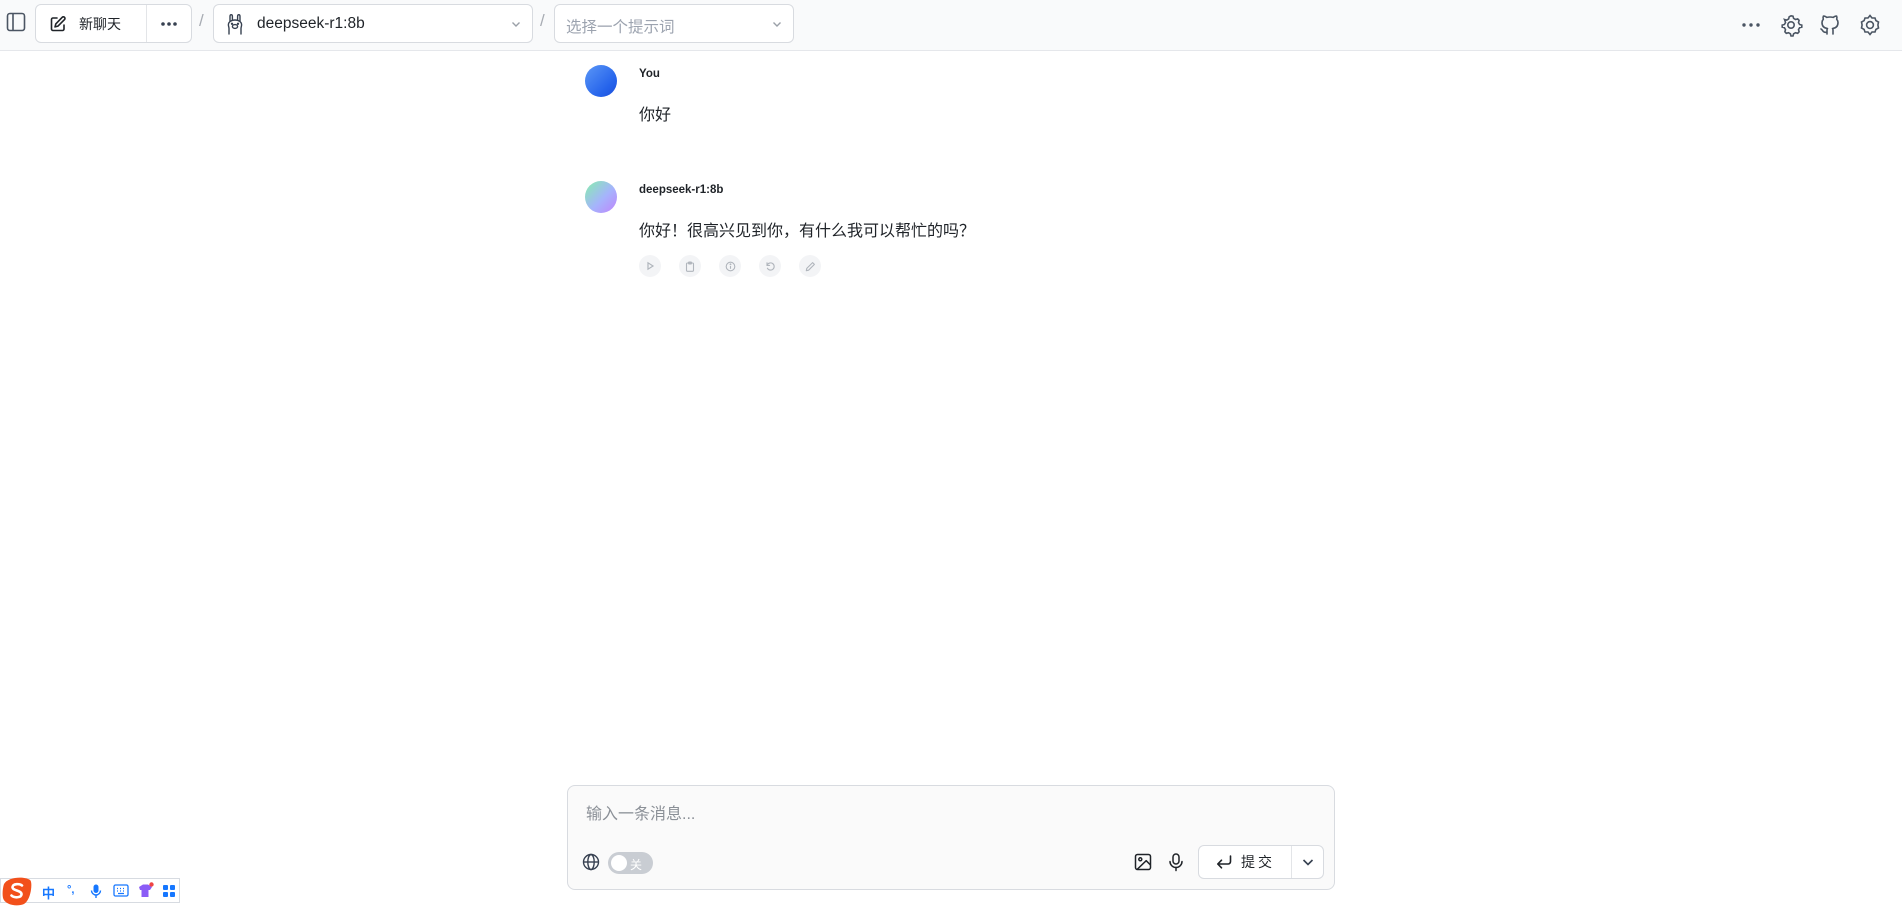  I want to click on new-chat-button: 新聊天, so click(91, 23).